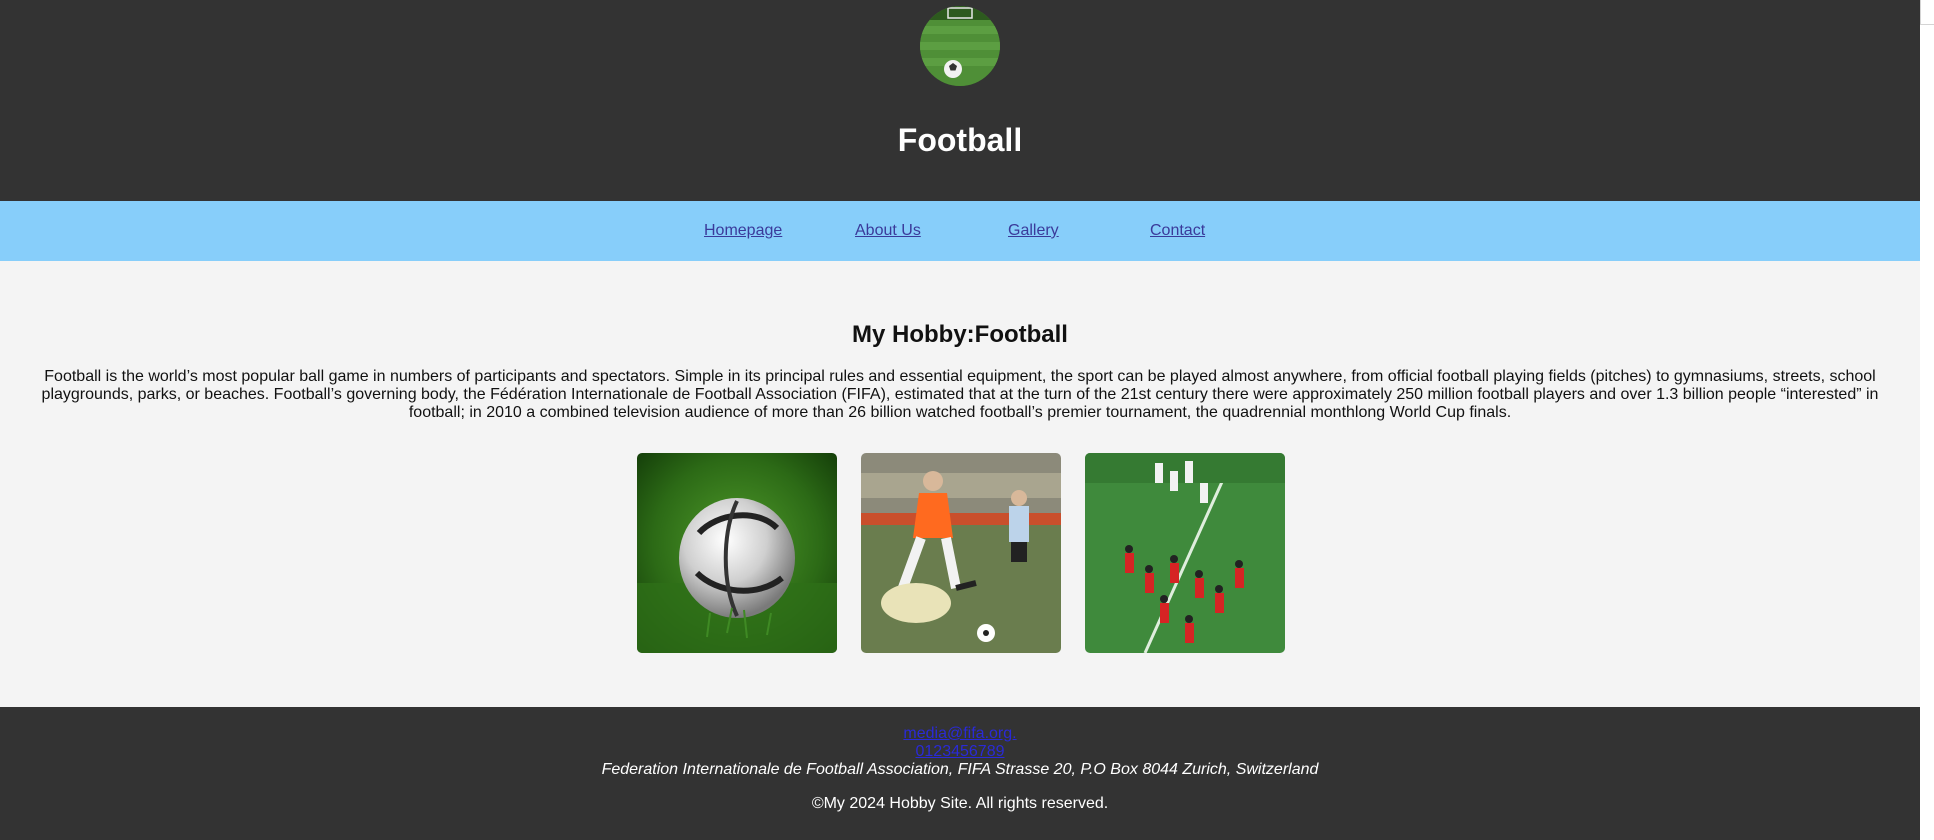  Describe the element at coordinates (1927, 12) in the screenshot. I see `scrollbar` at that location.